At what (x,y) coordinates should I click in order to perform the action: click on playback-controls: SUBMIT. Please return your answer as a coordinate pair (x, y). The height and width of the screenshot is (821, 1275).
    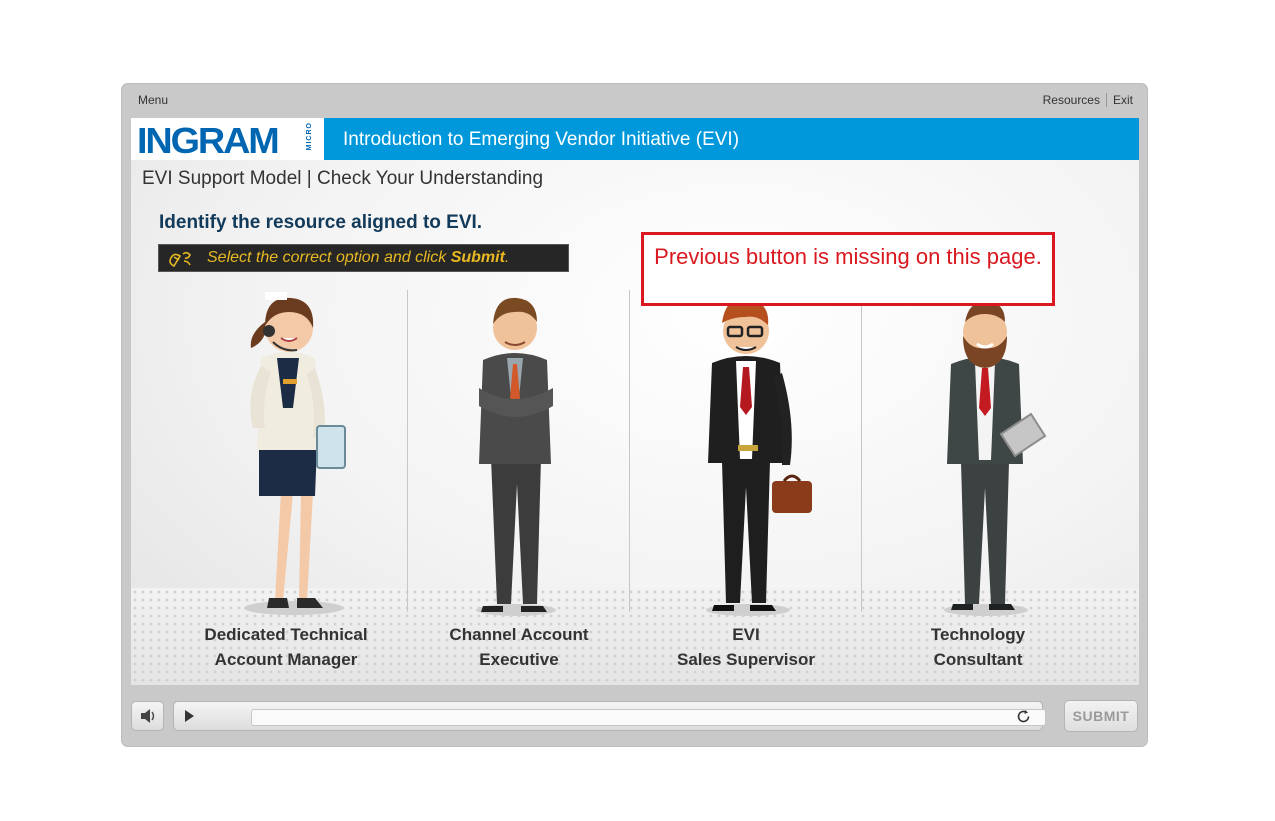
    Looking at the image, I should click on (635, 716).